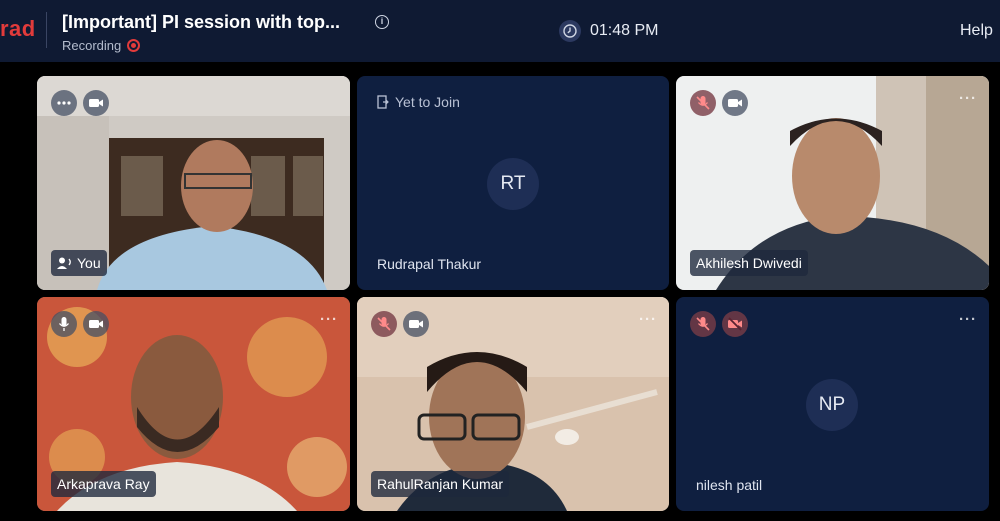 Image resolution: width=1000 pixels, height=521 pixels. Describe the element at coordinates (18, 28) in the screenshot. I see `brand-logo: rad` at that location.